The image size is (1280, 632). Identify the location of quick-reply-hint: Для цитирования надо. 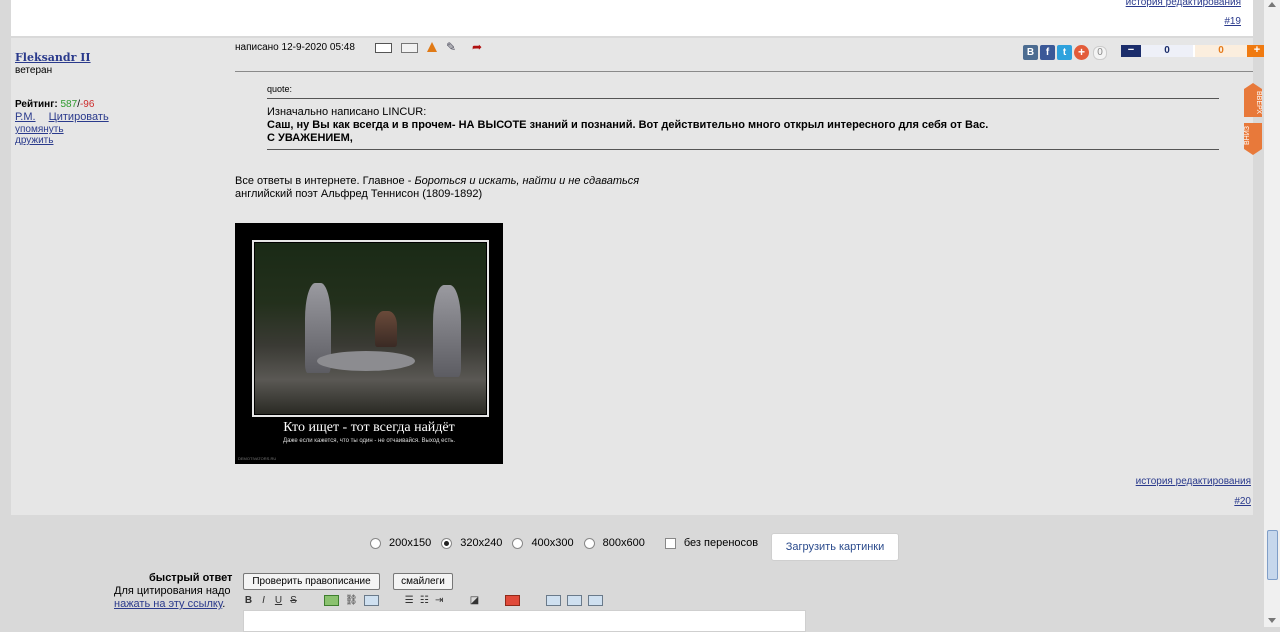
(172, 591).